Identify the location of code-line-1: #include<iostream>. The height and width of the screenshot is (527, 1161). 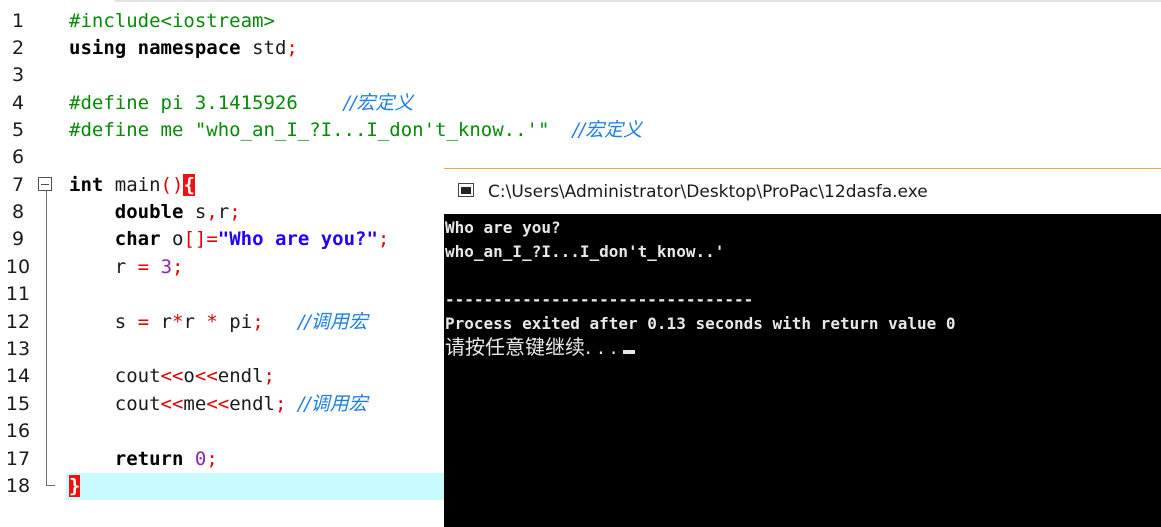
(172, 21).